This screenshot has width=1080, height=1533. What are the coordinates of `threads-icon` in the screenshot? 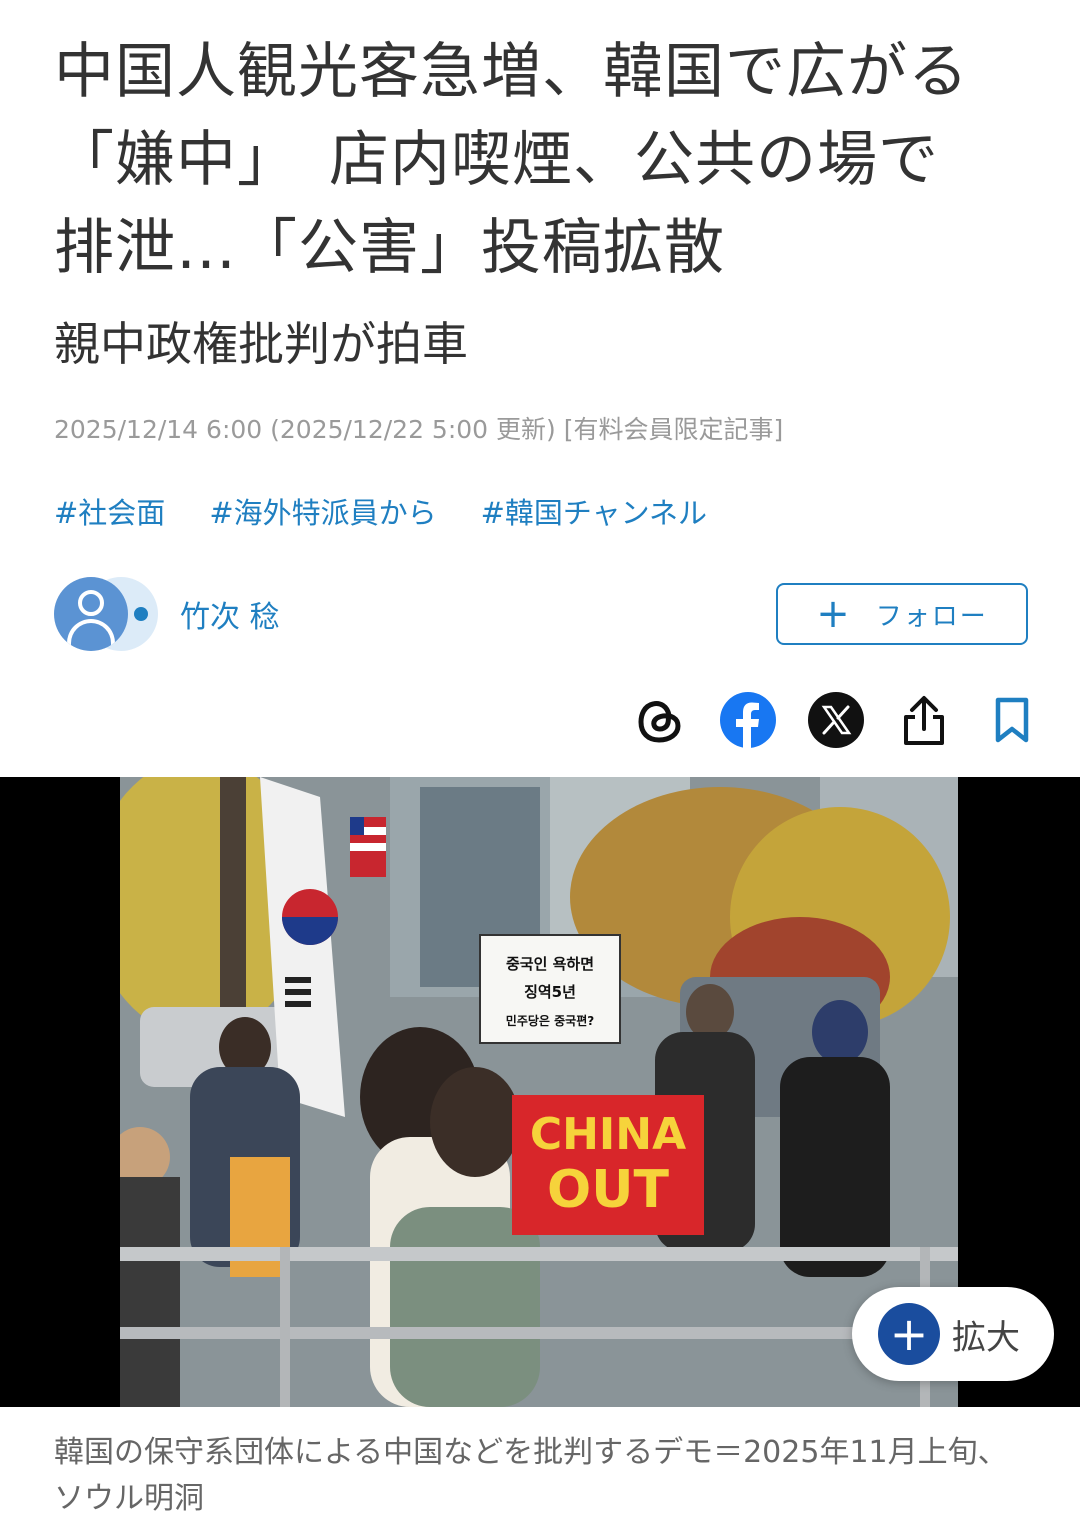 It's located at (660, 720).